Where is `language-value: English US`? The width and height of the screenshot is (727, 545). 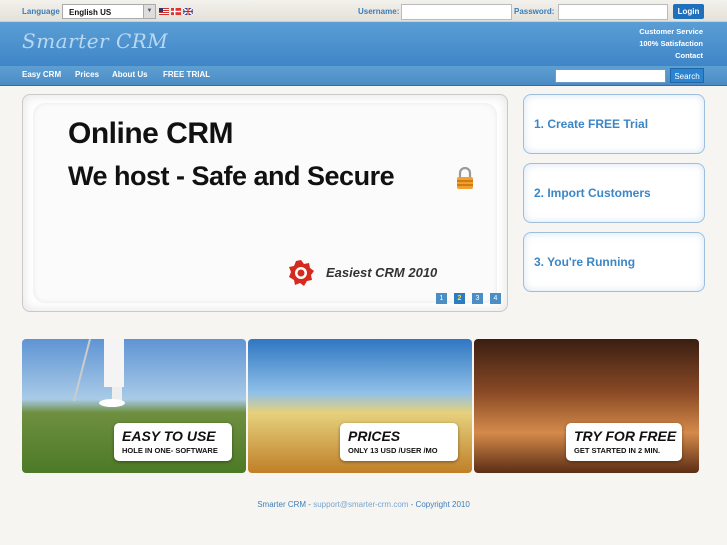 language-value: English US is located at coordinates (90, 12).